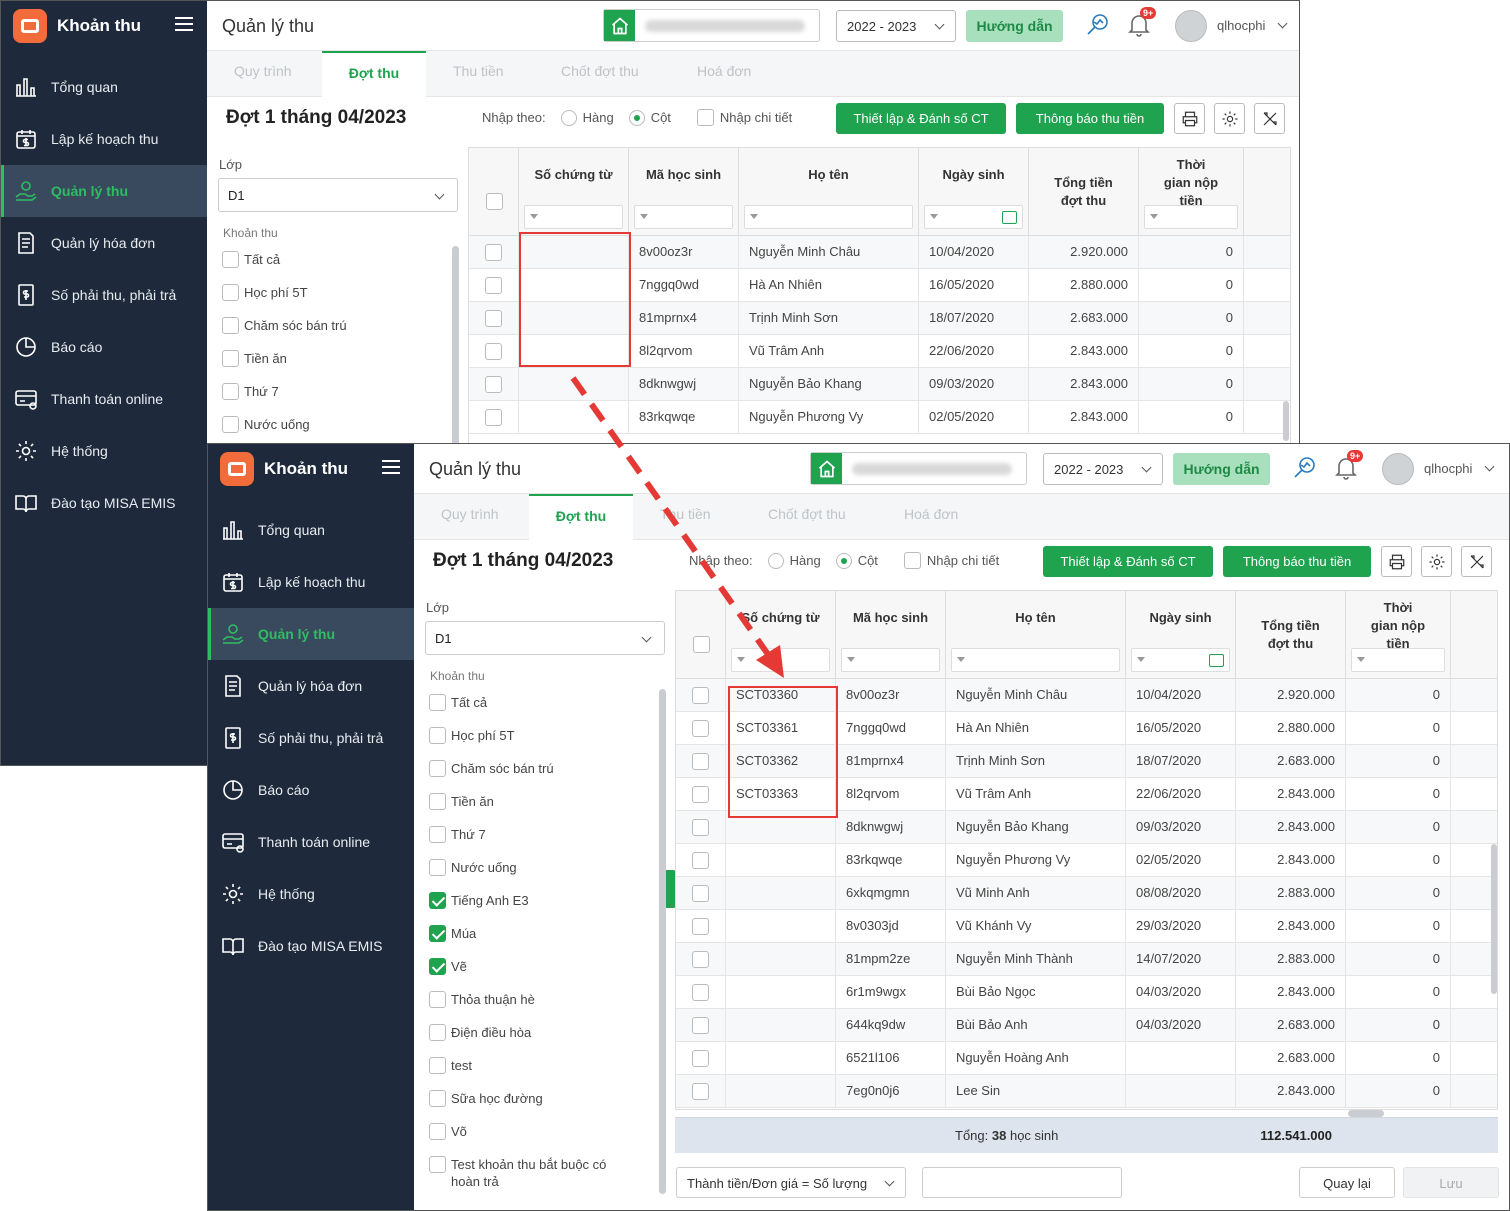  What do you see at coordinates (374, 74) in the screenshot?
I see `tab-dot-thu: Đợt thu` at bounding box center [374, 74].